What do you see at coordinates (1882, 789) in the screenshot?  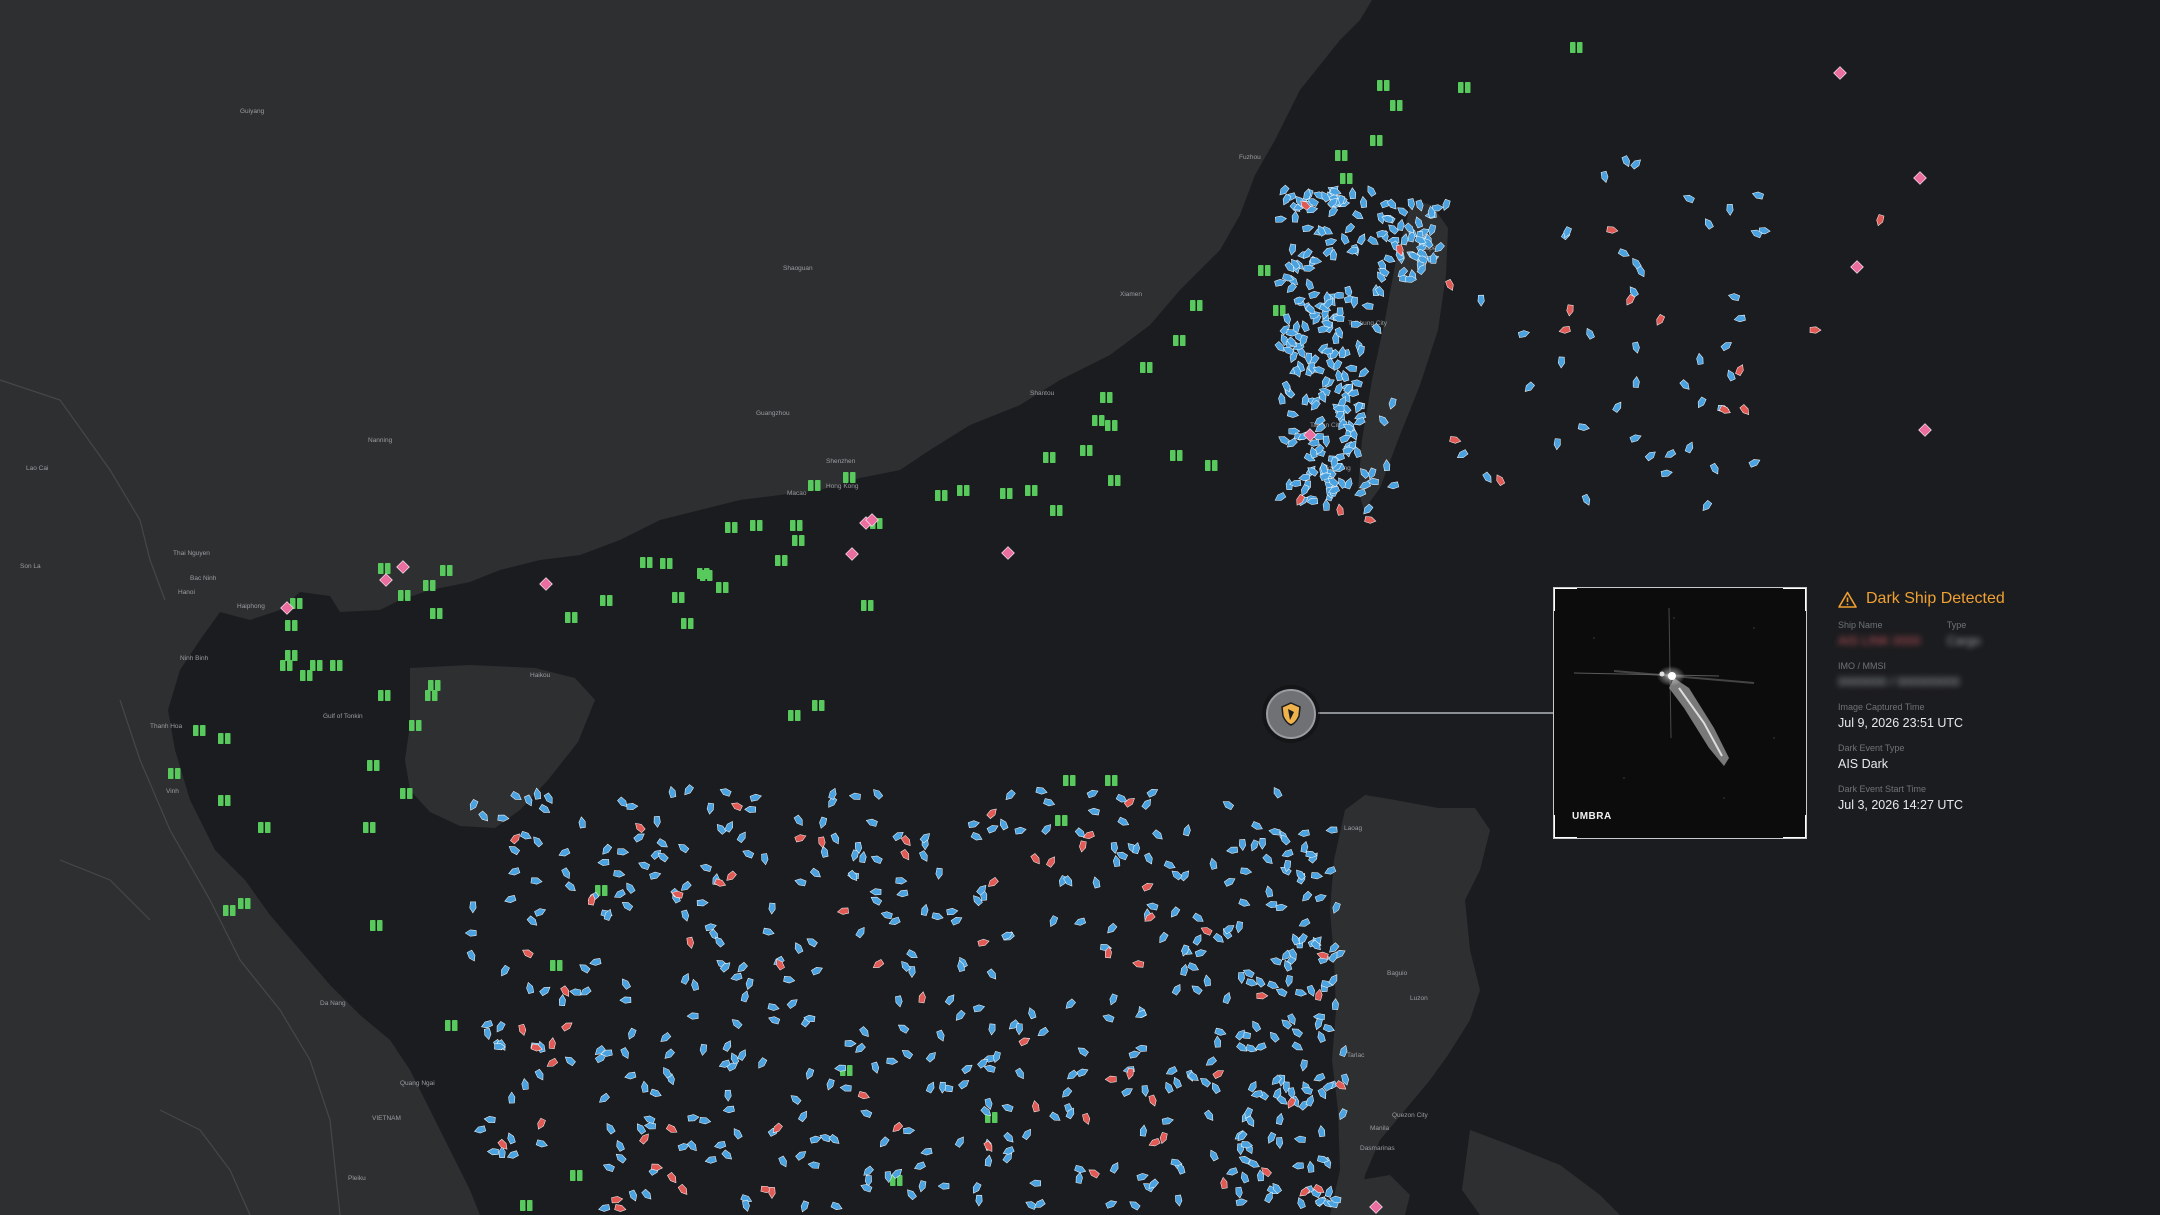 I see `event-start-label: Dark Event Start Time` at bounding box center [1882, 789].